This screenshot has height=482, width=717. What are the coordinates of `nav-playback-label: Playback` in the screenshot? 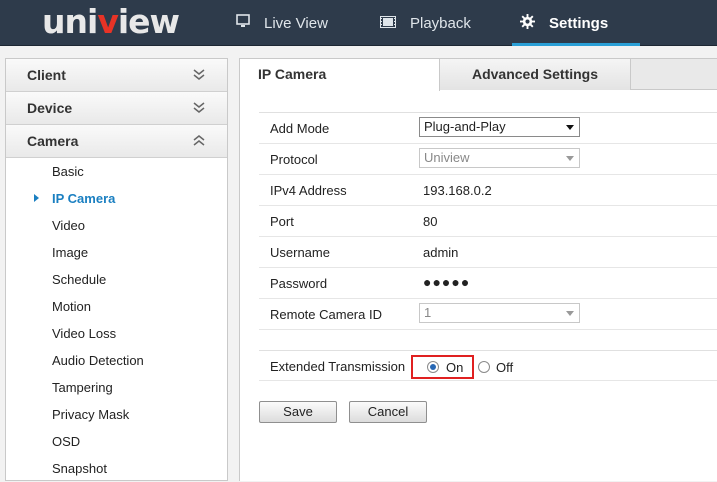 It's located at (440, 23).